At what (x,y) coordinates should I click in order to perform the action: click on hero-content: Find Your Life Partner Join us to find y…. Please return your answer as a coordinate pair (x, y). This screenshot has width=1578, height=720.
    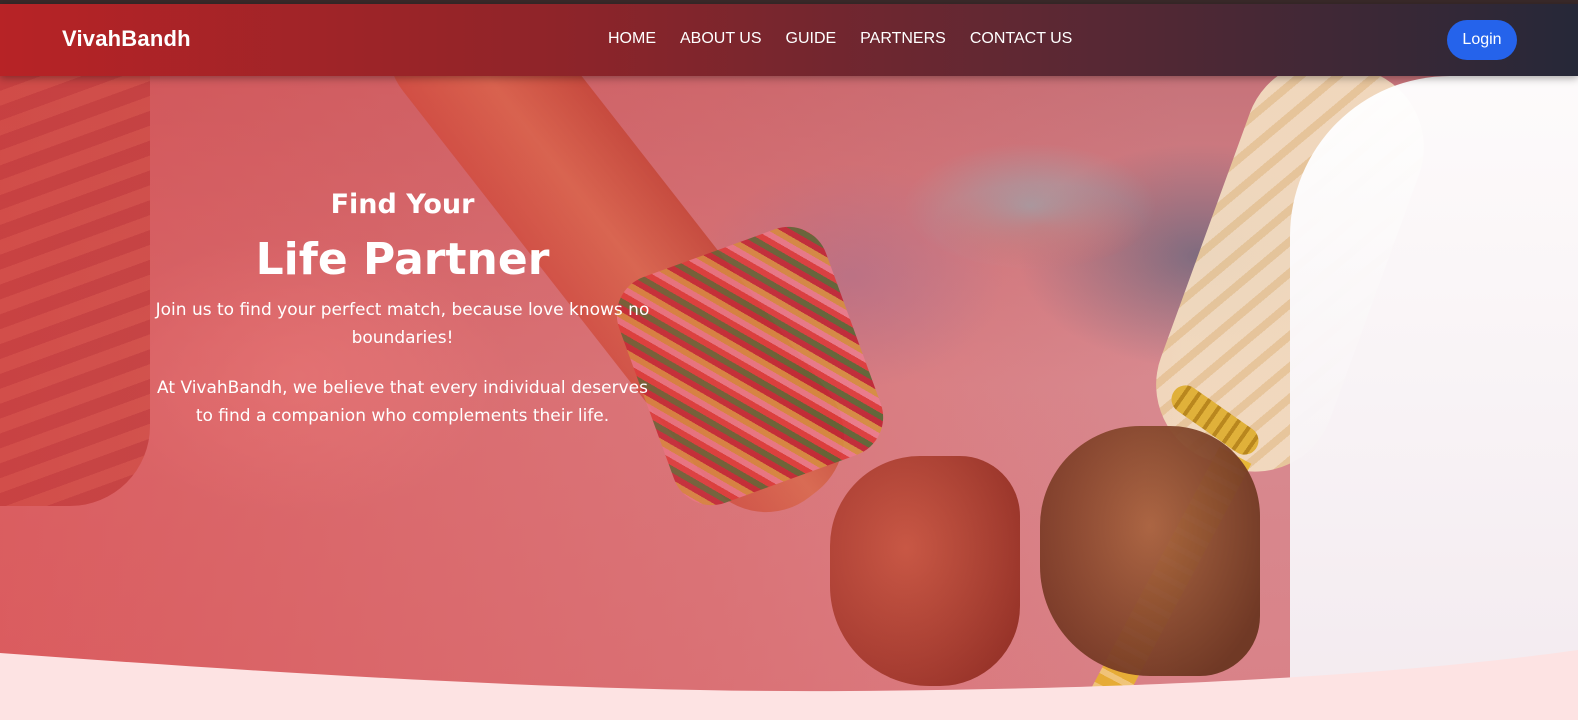
    Looking at the image, I should click on (402, 308).